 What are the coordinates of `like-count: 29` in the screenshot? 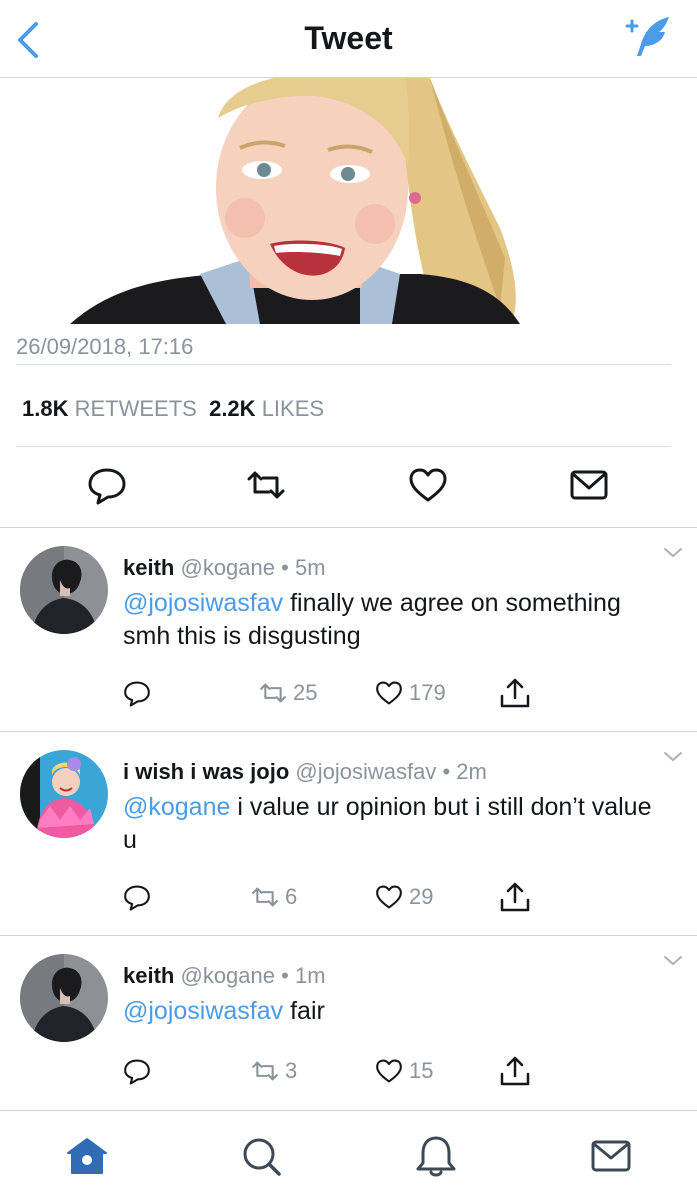 It's located at (421, 896).